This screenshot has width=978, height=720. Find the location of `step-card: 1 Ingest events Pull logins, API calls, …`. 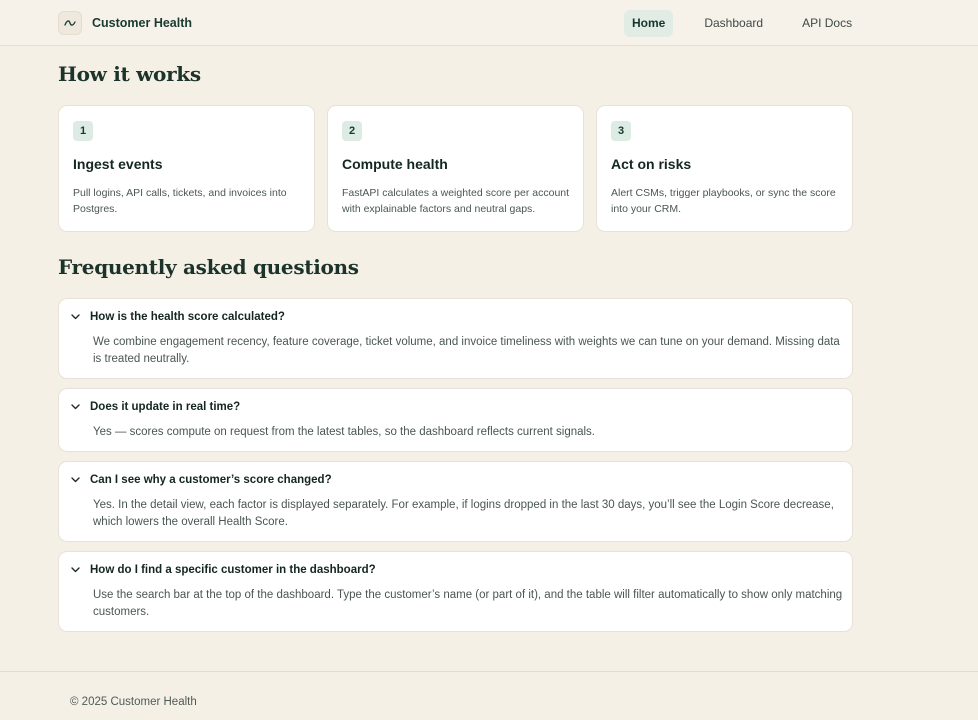

step-card: 1 Ingest events Pull logins, API calls, … is located at coordinates (186, 168).